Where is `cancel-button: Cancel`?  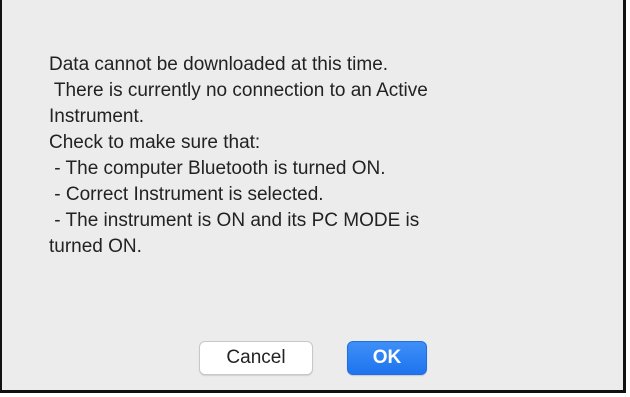
cancel-button: Cancel is located at coordinates (256, 358).